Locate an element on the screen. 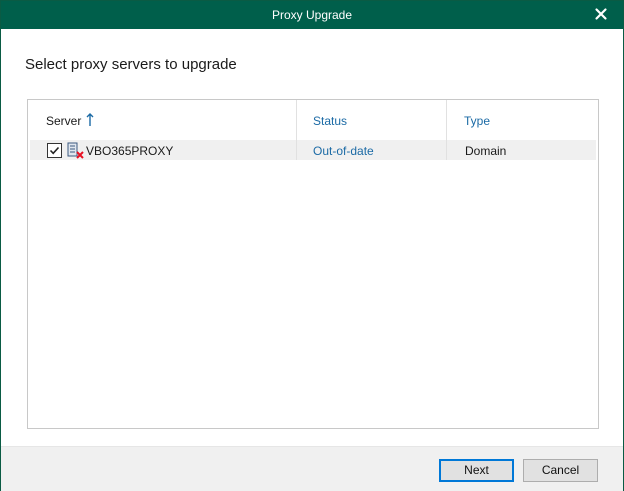 The image size is (624, 491). server-error-icon is located at coordinates (76, 153).